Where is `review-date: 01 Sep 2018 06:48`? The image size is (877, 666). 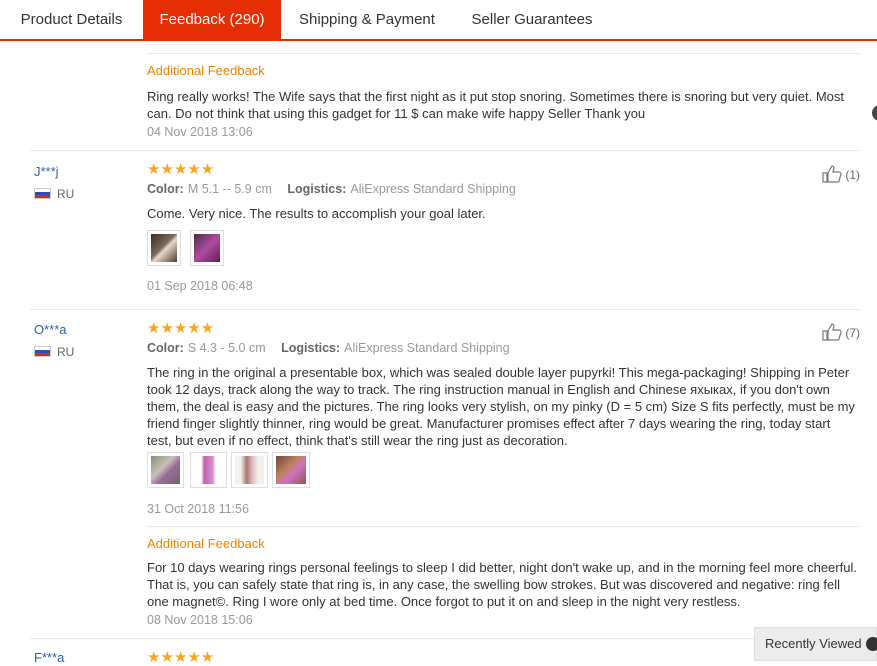
review-date: 01 Sep 2018 06:48 is located at coordinates (200, 286).